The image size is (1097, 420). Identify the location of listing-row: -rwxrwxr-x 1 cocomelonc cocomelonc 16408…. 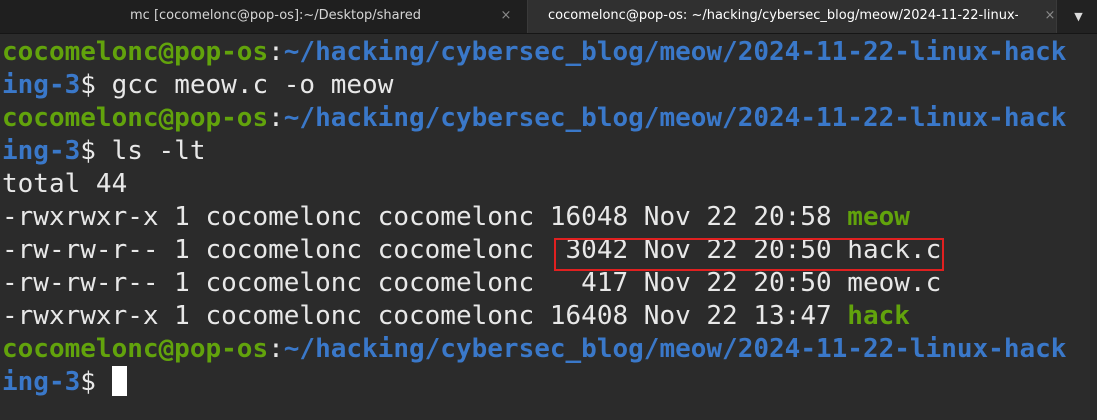
(549, 316).